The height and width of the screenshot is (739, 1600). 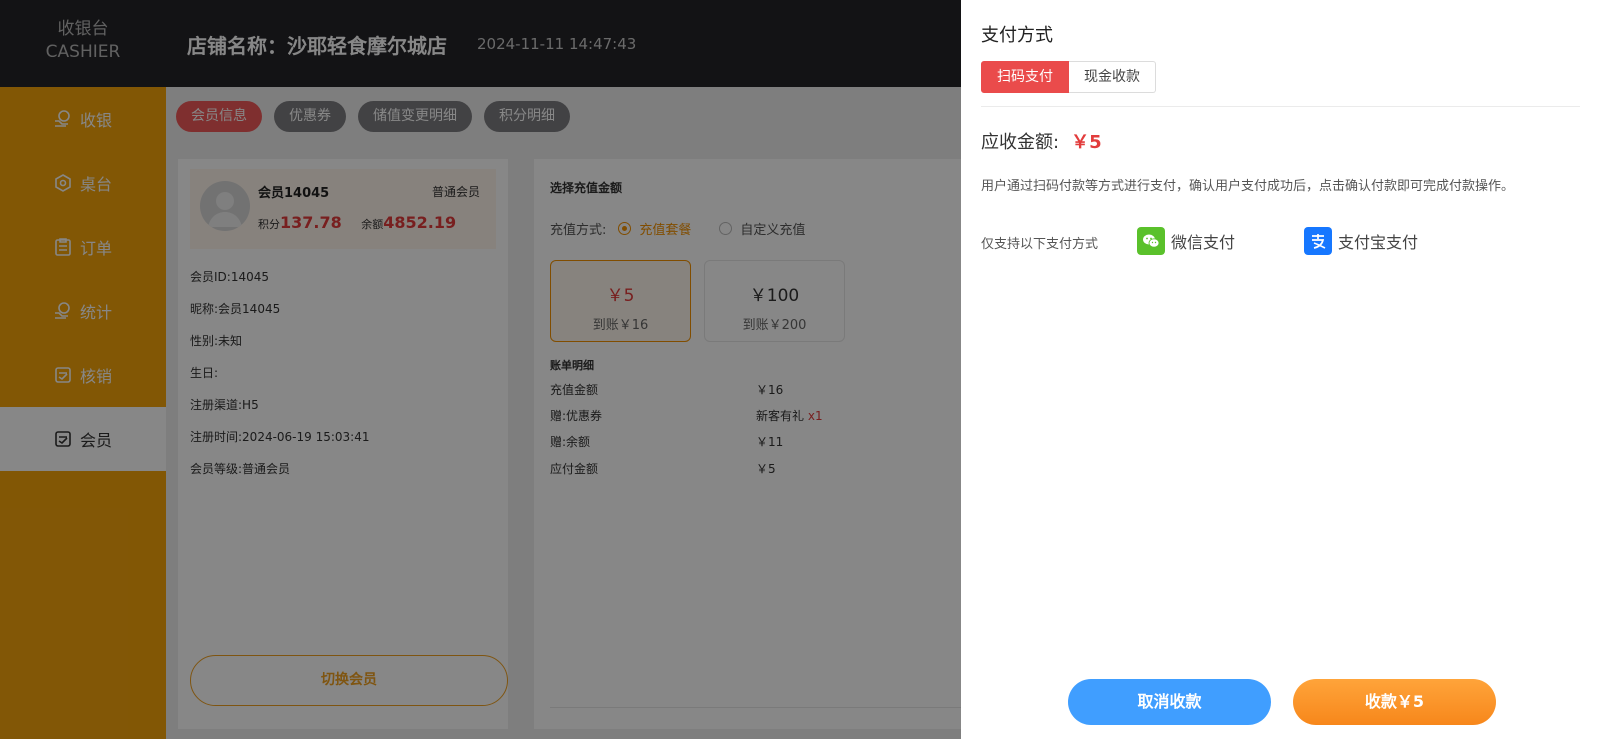 I want to click on drawer-title: 支付方式, so click(x=1017, y=35).